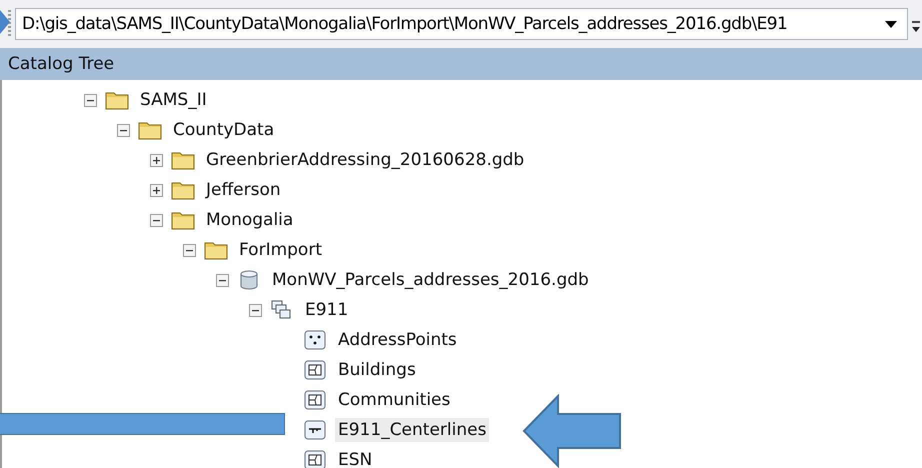  What do you see at coordinates (327, 310) in the screenshot?
I see `tree-item: E911` at bounding box center [327, 310].